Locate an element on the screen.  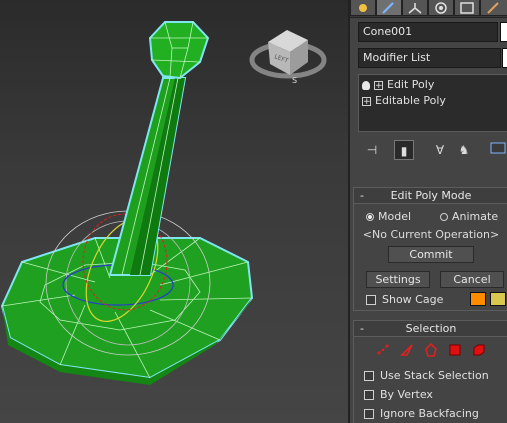
cancel-button: Cancel is located at coordinates (472, 279).